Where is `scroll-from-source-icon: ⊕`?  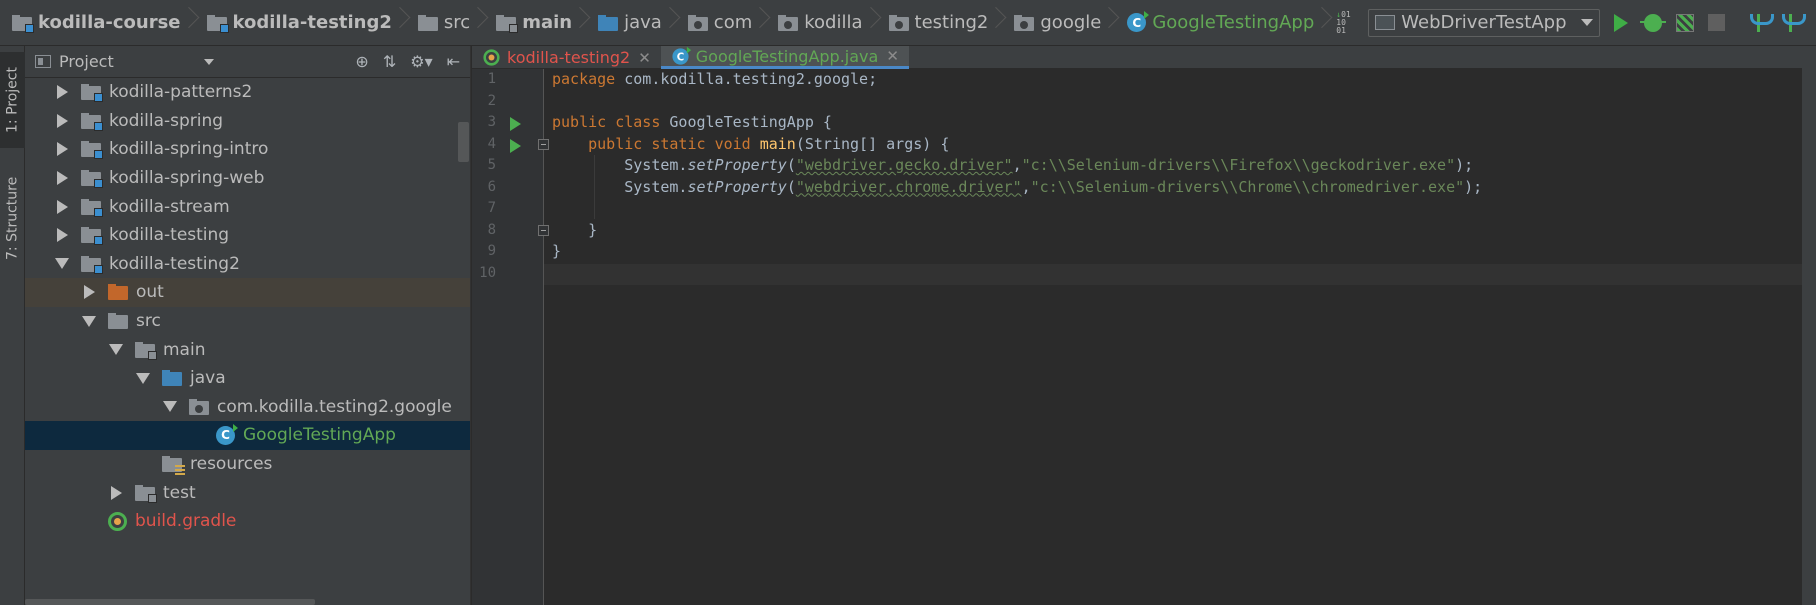 scroll-from-source-icon: ⊕ is located at coordinates (361, 61).